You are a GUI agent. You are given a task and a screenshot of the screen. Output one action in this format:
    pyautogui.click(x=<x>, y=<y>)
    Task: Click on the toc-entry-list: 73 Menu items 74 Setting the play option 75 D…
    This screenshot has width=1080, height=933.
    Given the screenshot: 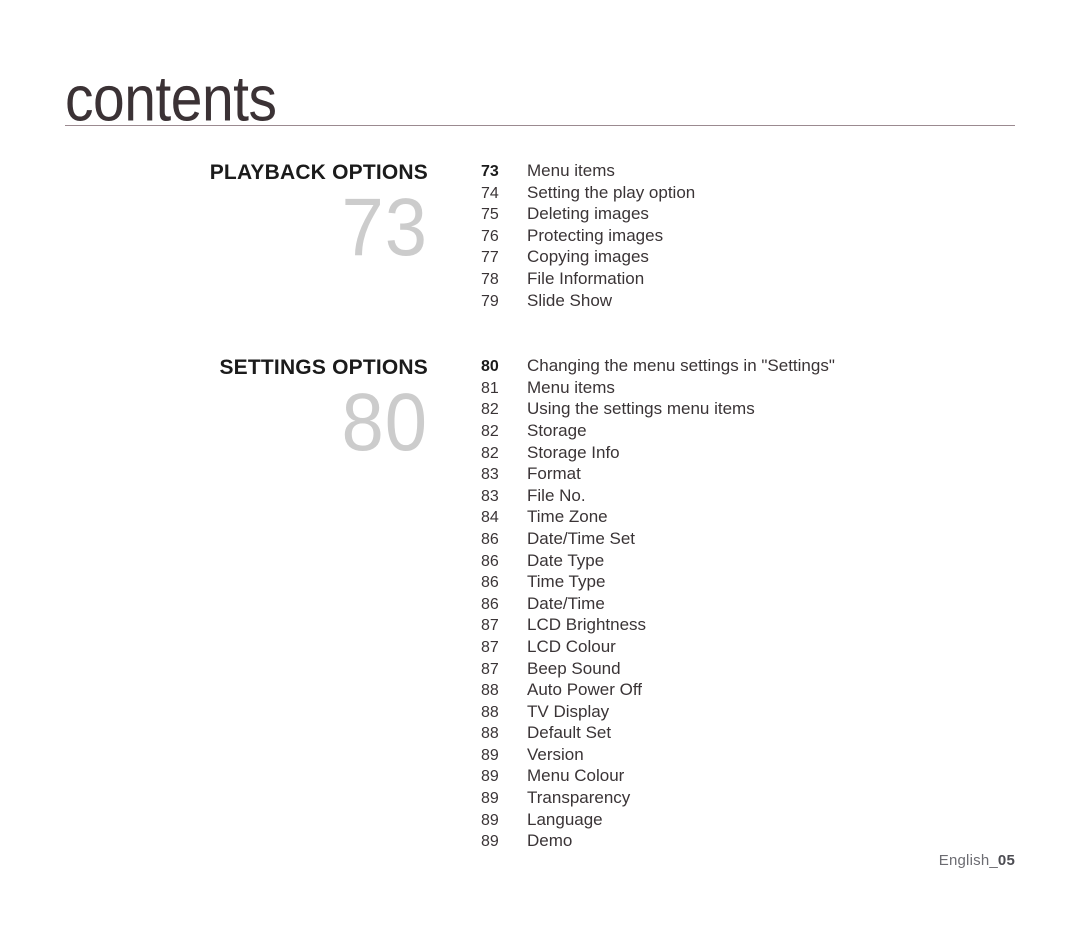 What is the action you would take?
    pyautogui.click(x=751, y=235)
    